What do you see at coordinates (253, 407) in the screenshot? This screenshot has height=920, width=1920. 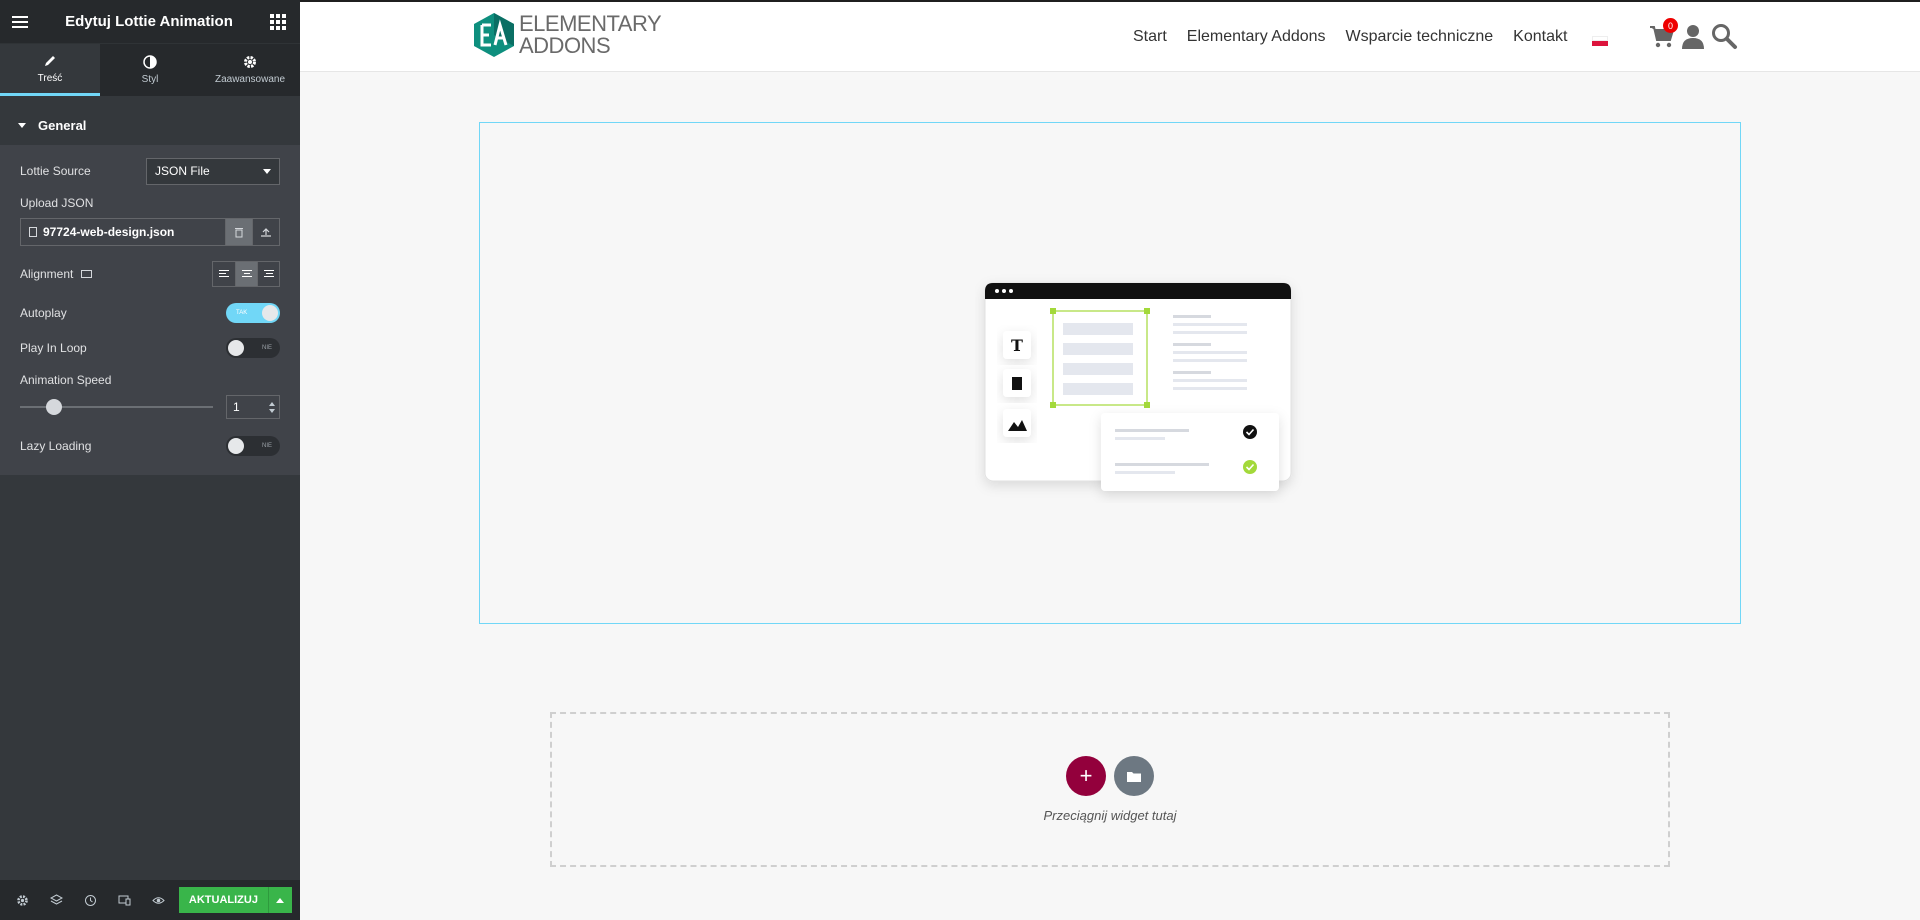 I see `speed-number-input: 1` at bounding box center [253, 407].